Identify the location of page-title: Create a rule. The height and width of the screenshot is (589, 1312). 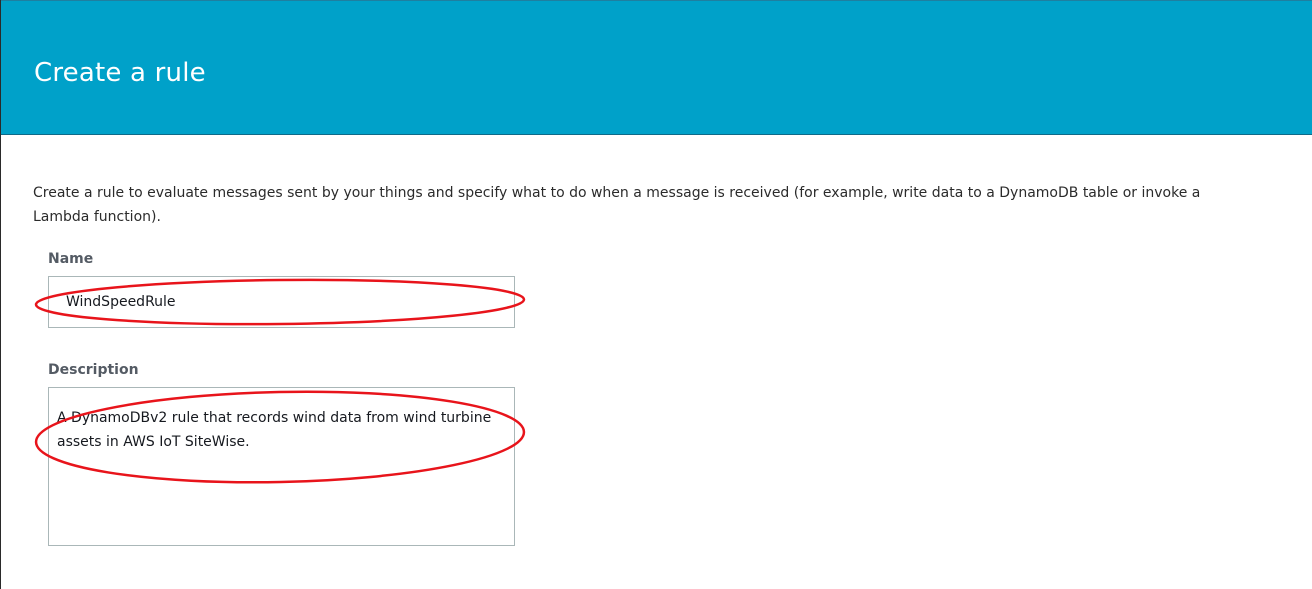
(120, 73).